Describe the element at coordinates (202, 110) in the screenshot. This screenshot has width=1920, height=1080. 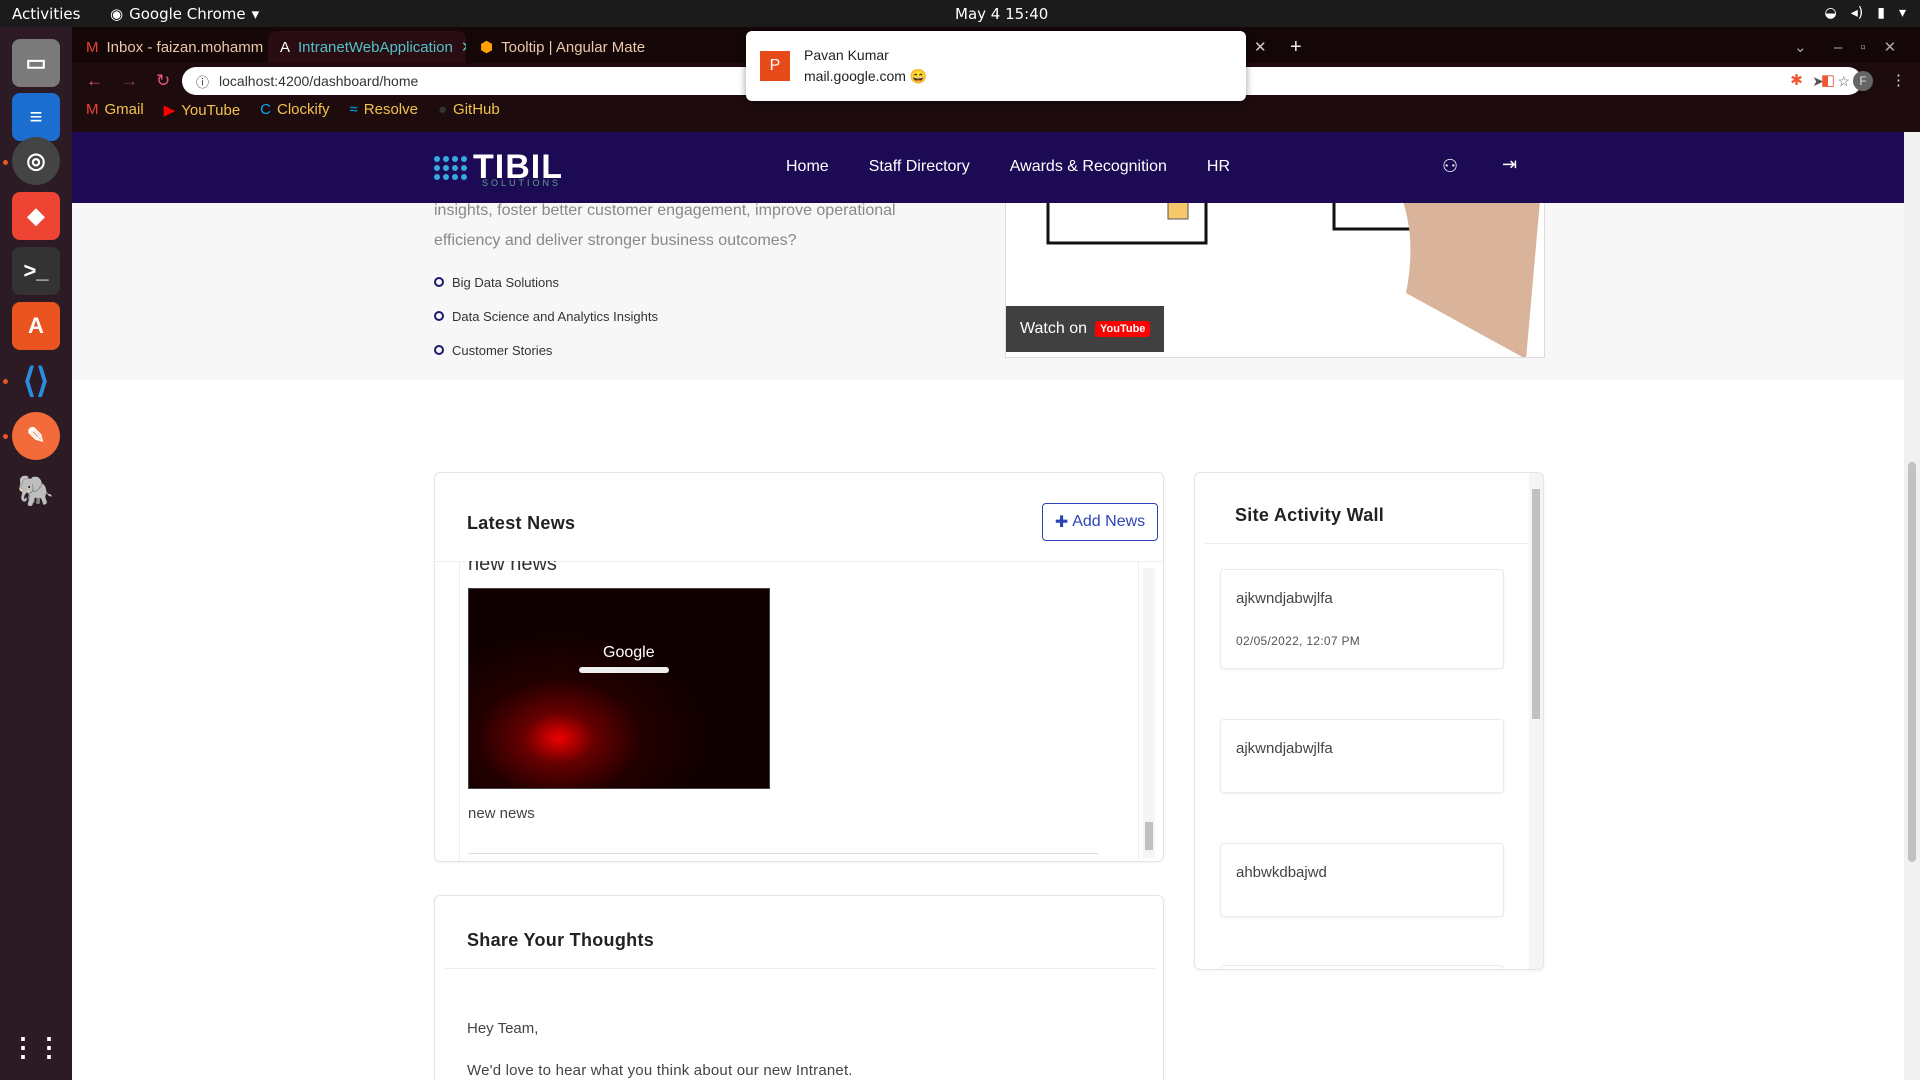
I see `bookmark-youtube: ▶ YouTube` at that location.